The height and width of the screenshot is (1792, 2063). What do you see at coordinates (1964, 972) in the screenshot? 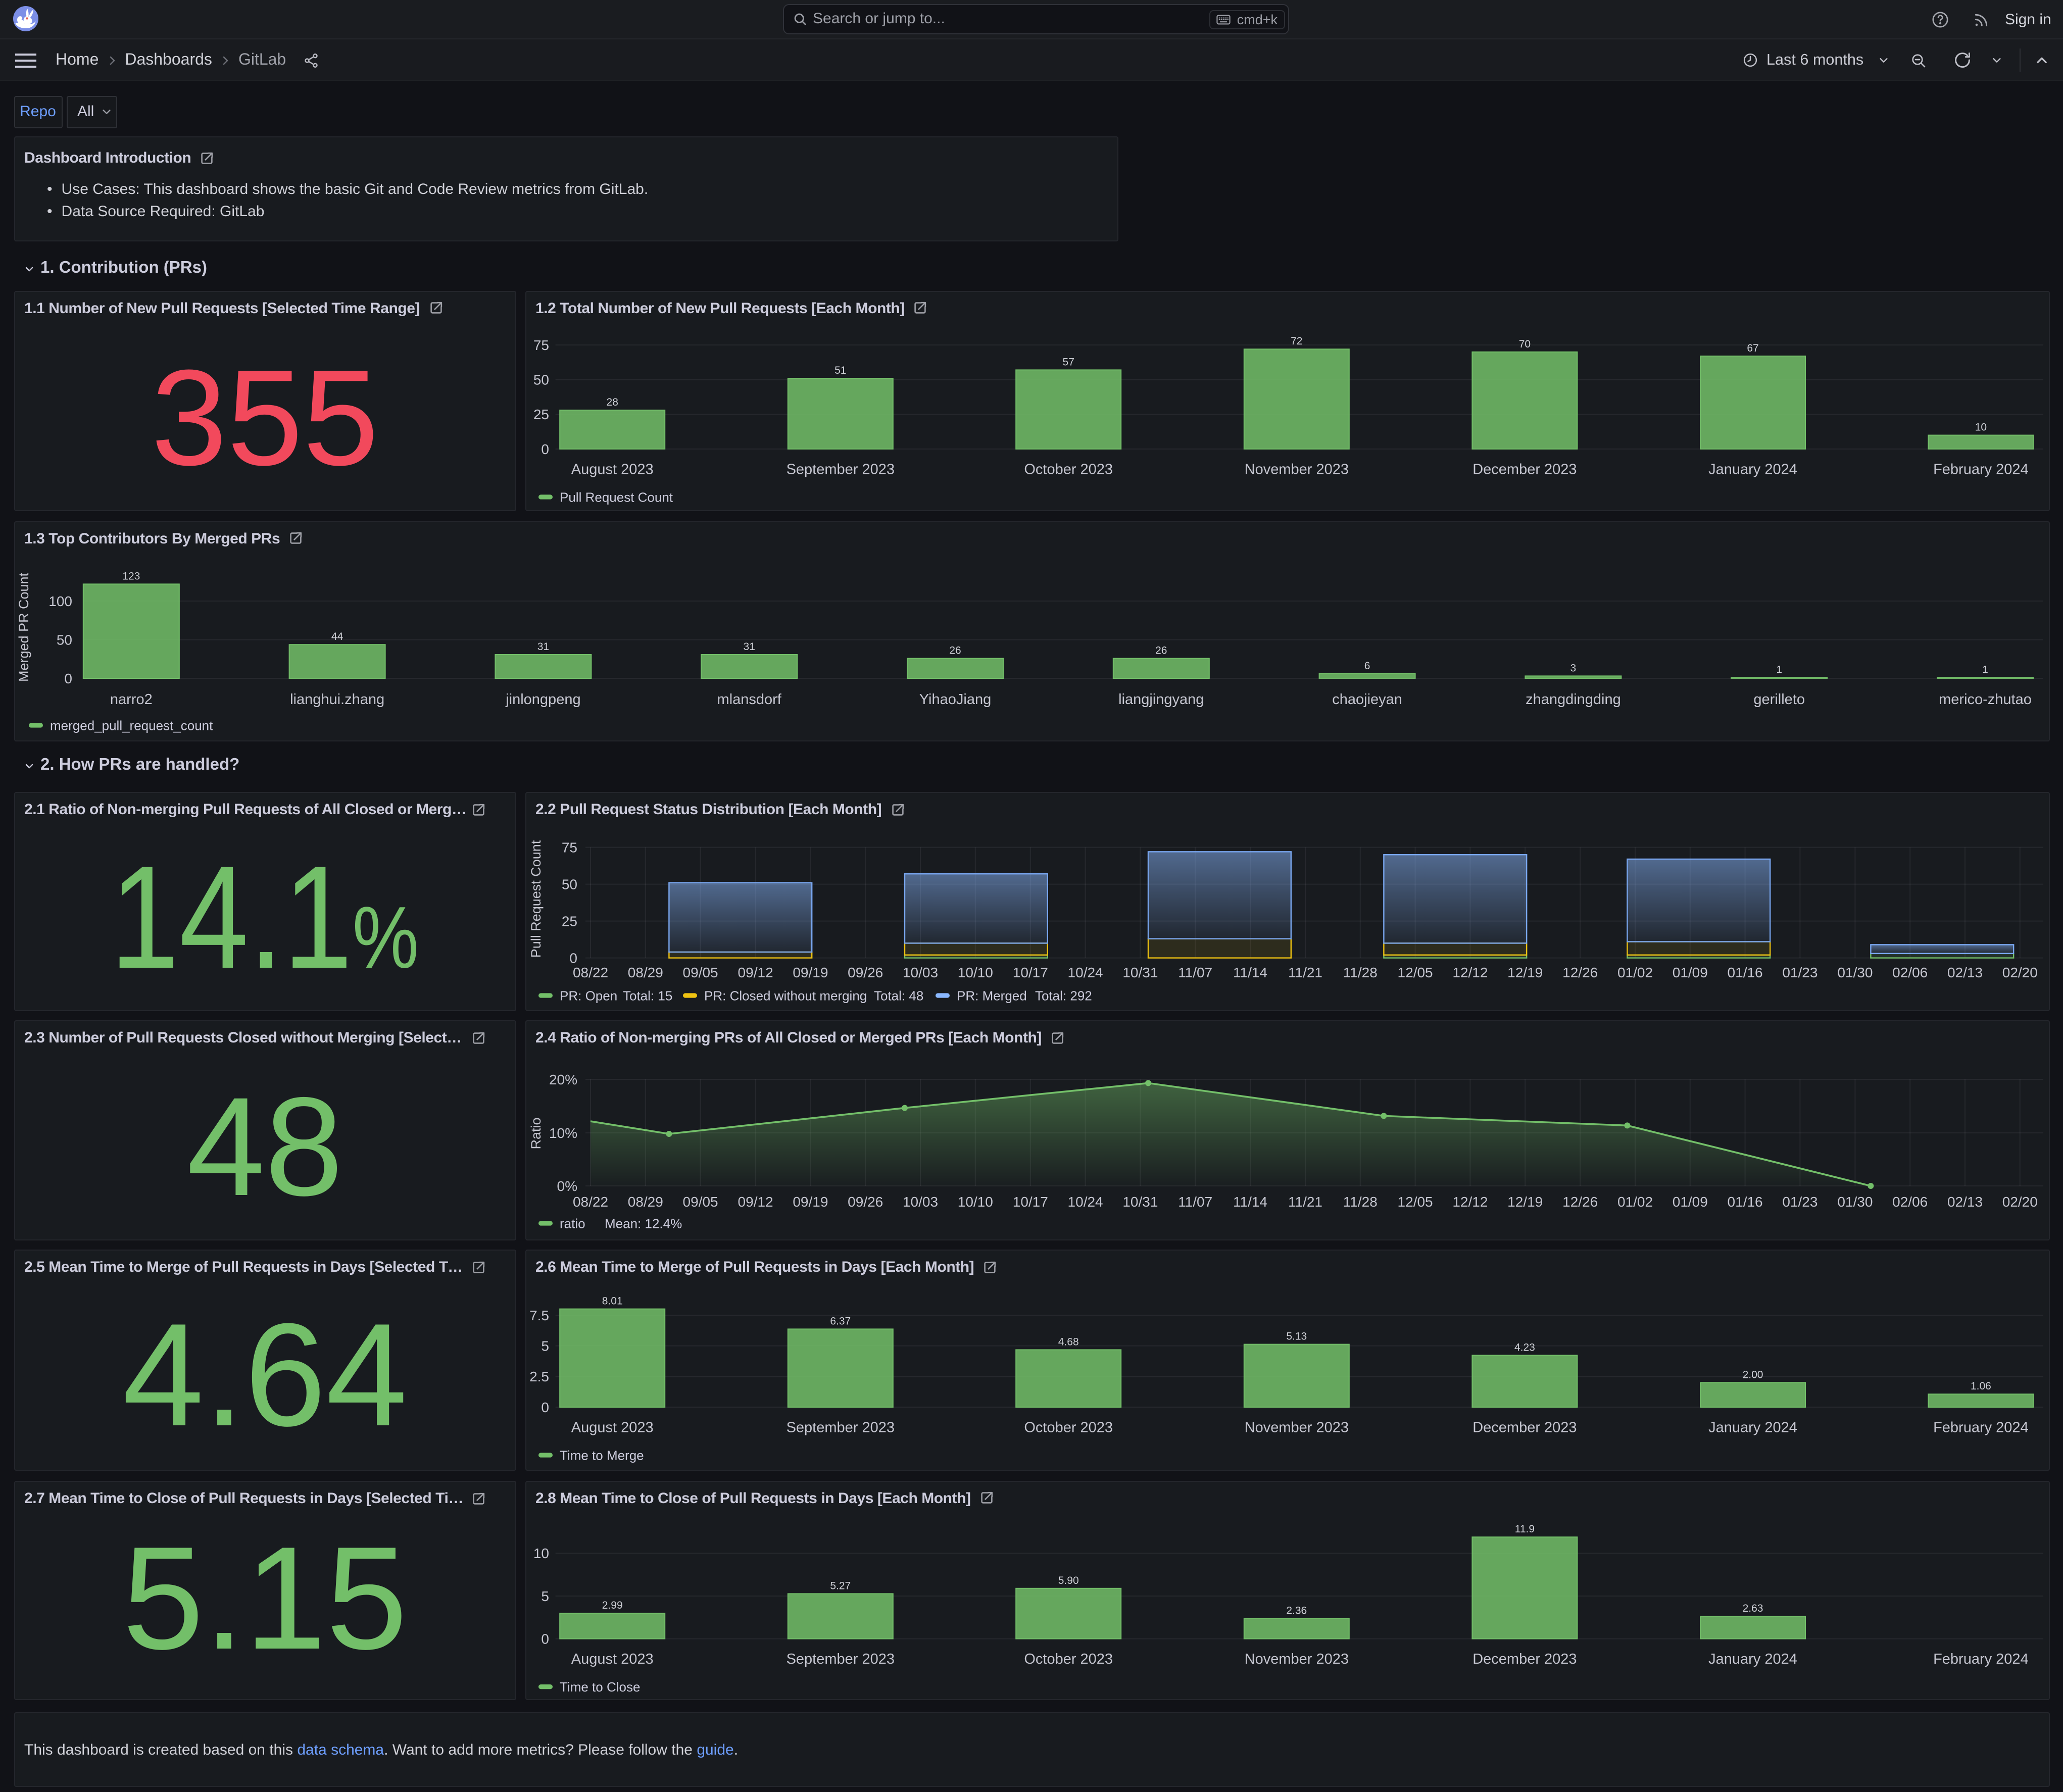
I see `svg-text: 02/13` at bounding box center [1964, 972].